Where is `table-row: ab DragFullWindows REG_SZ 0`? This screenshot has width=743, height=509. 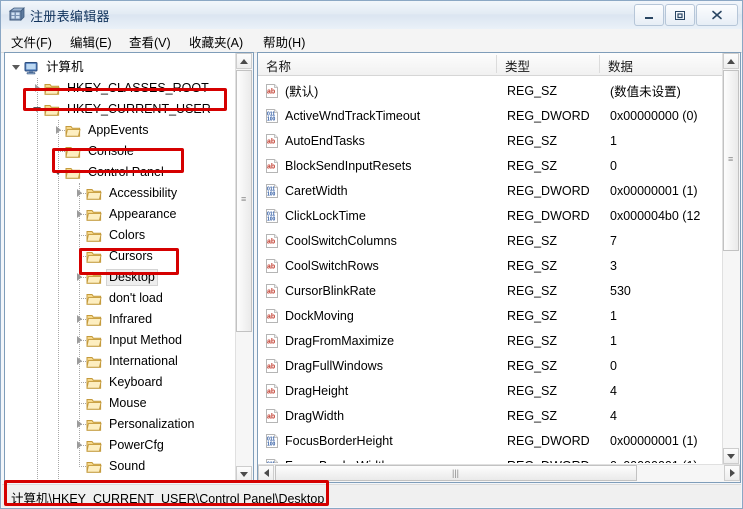
table-row: ab DragFullWindows REG_SZ 0 is located at coordinates (485, 365).